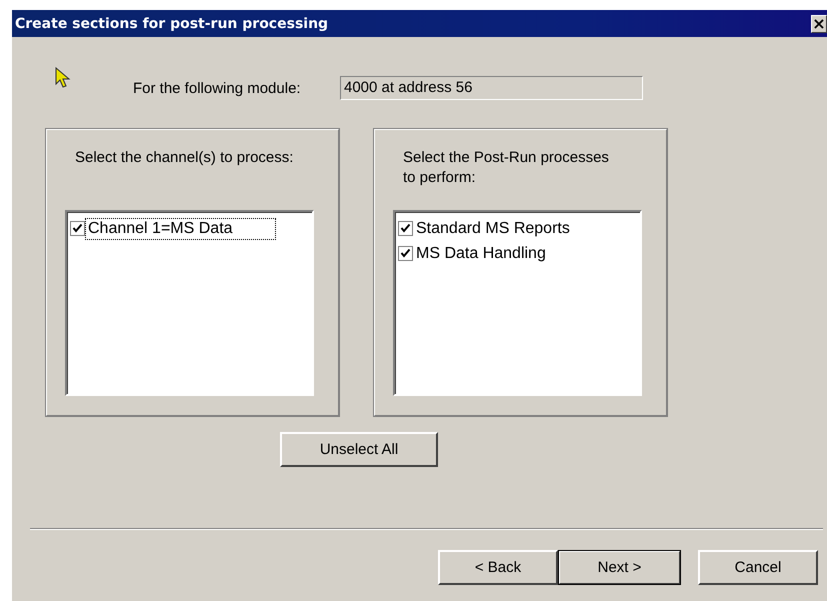 The width and height of the screenshot is (827, 601). Describe the element at coordinates (493, 229) in the screenshot. I see `list-item: Standard MS Reports` at that location.